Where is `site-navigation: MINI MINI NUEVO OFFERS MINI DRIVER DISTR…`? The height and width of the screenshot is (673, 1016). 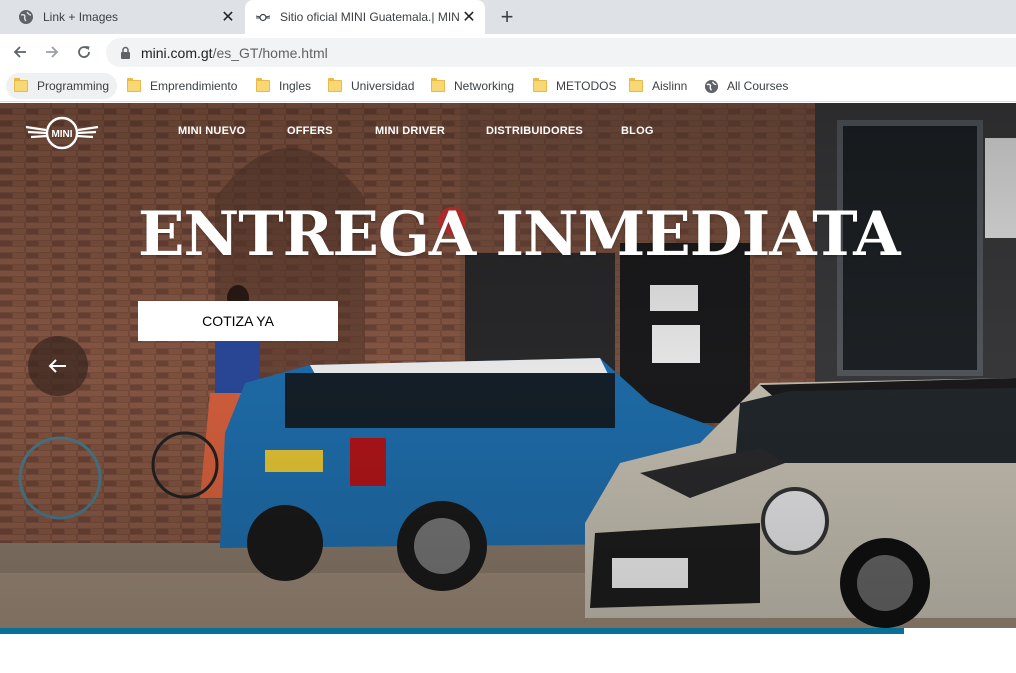 site-navigation: MINI MINI NUEVO OFFERS MINI DRIVER DISTR… is located at coordinates (508, 132).